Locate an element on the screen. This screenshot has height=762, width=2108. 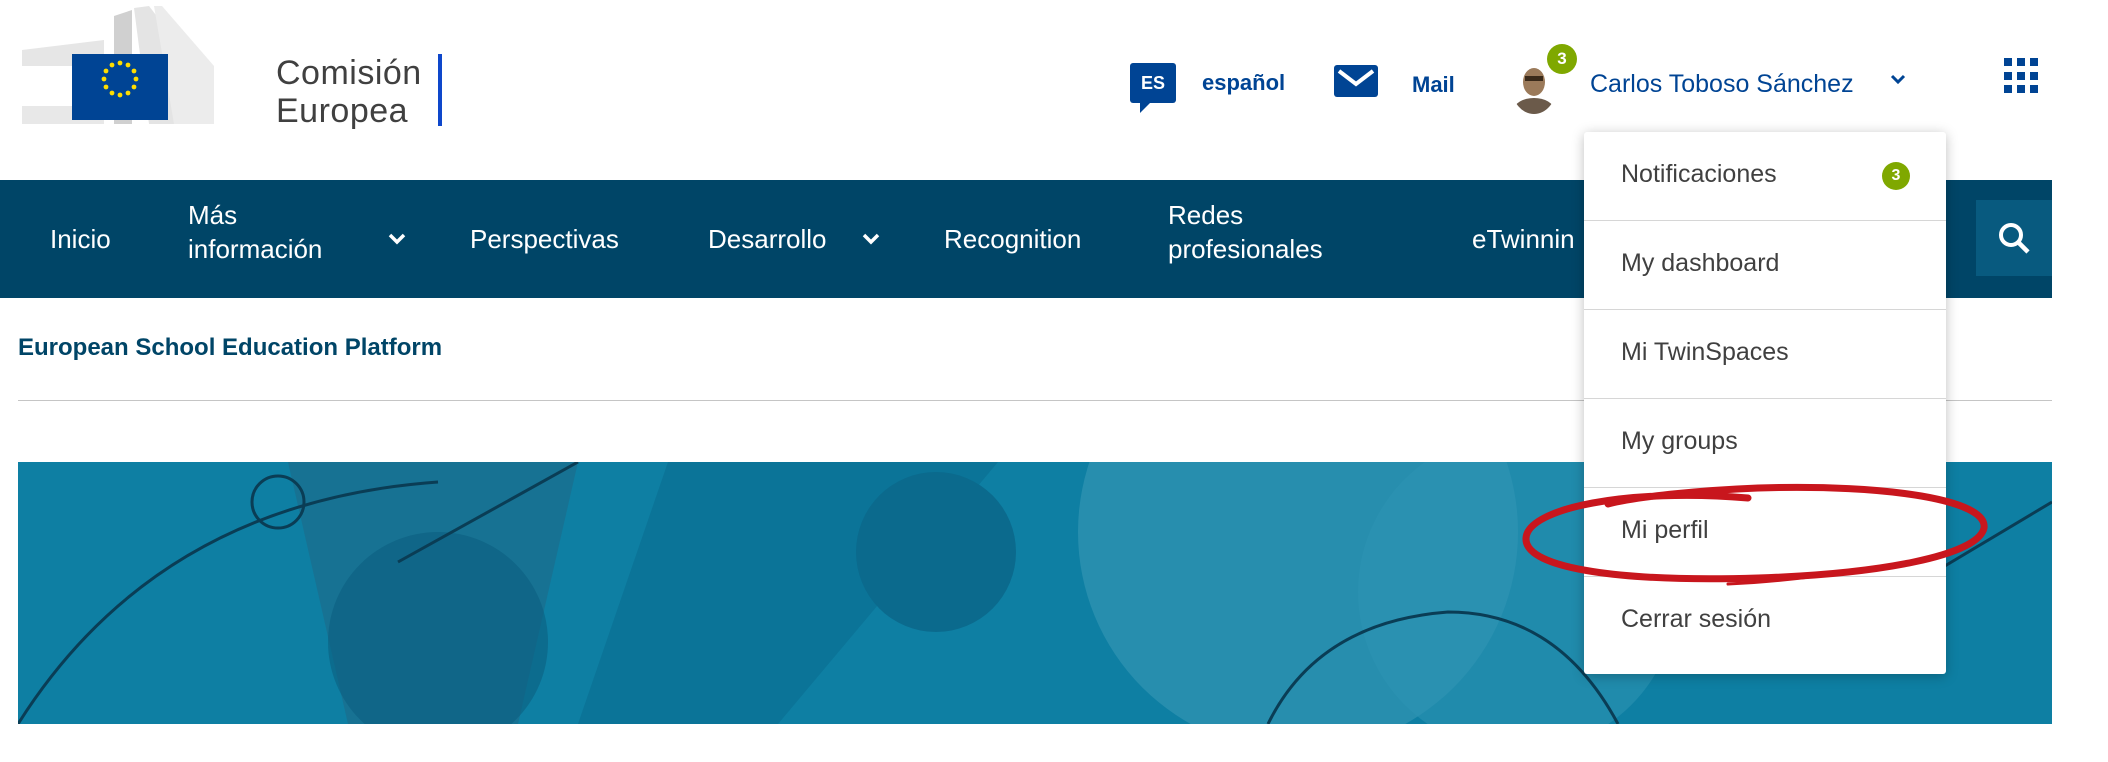
nav-item-inicio: Inicio is located at coordinates (80, 239).